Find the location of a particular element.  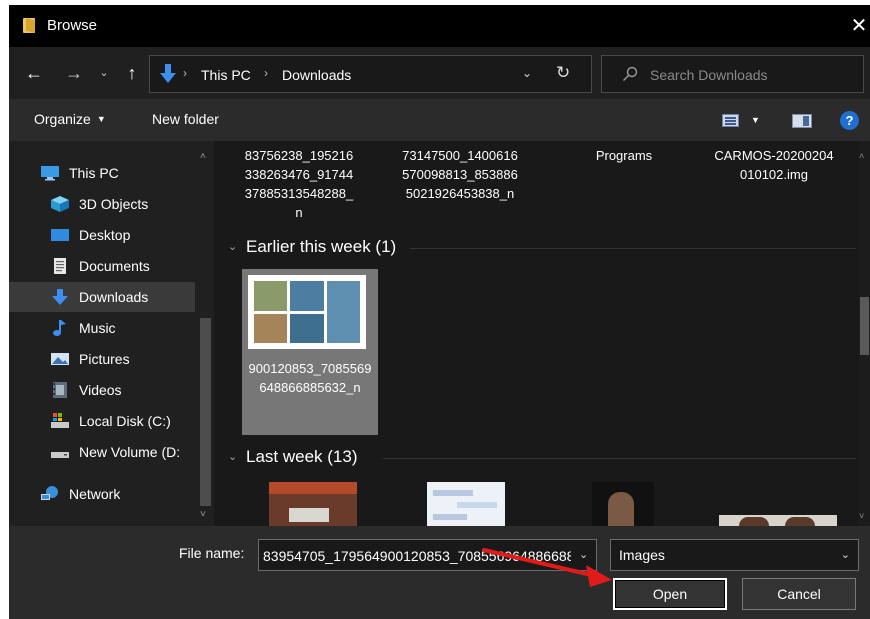

help-icon: ? is located at coordinates (849, 120).